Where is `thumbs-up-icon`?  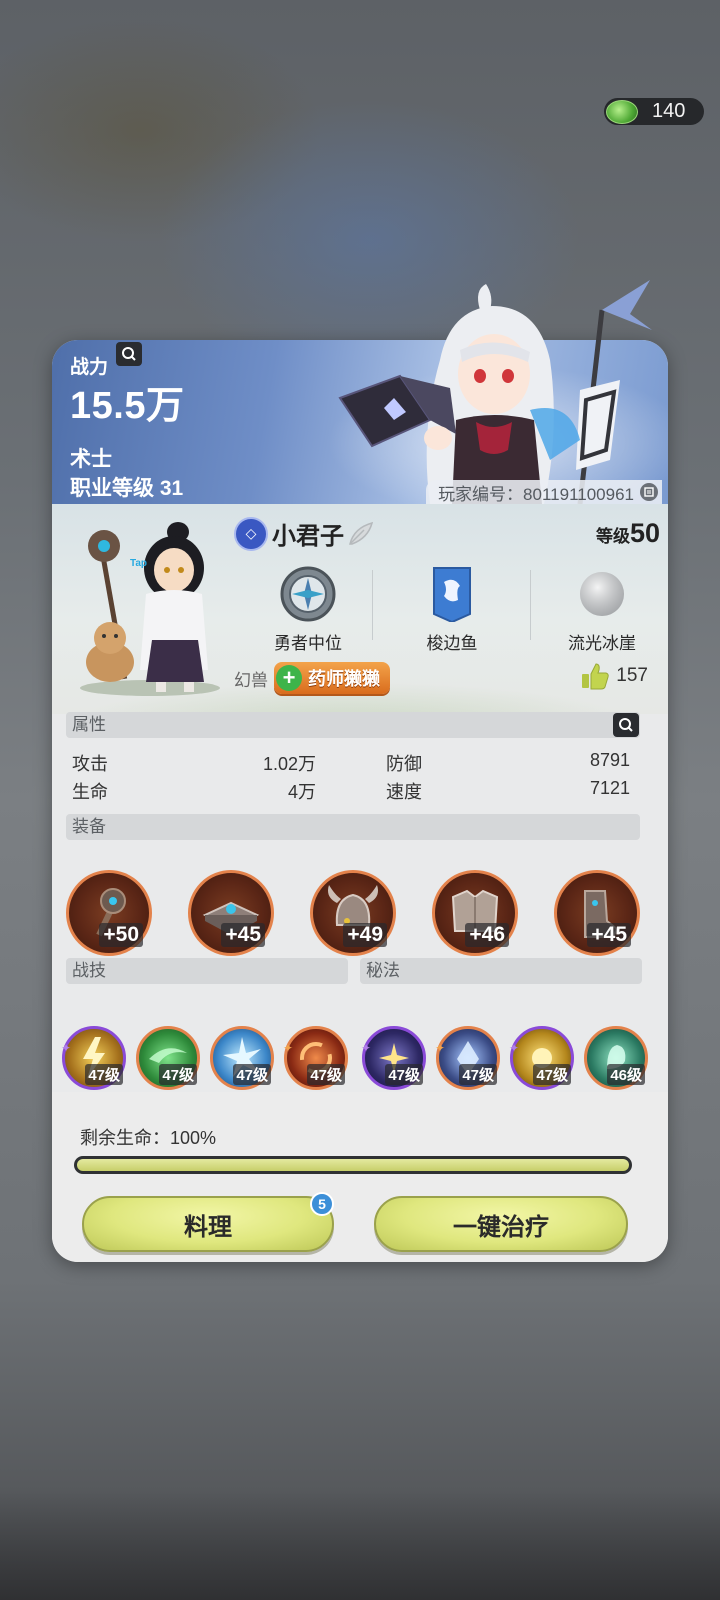 thumbs-up-icon is located at coordinates (596, 676).